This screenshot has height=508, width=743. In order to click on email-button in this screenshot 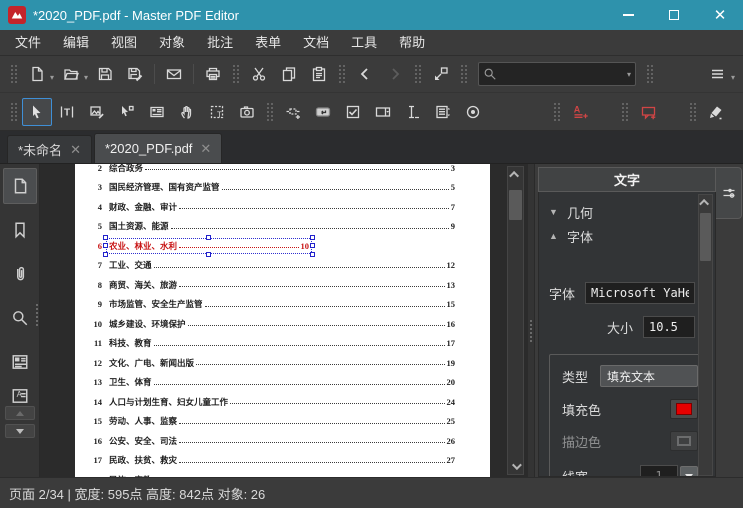, I will do `click(174, 74)`.